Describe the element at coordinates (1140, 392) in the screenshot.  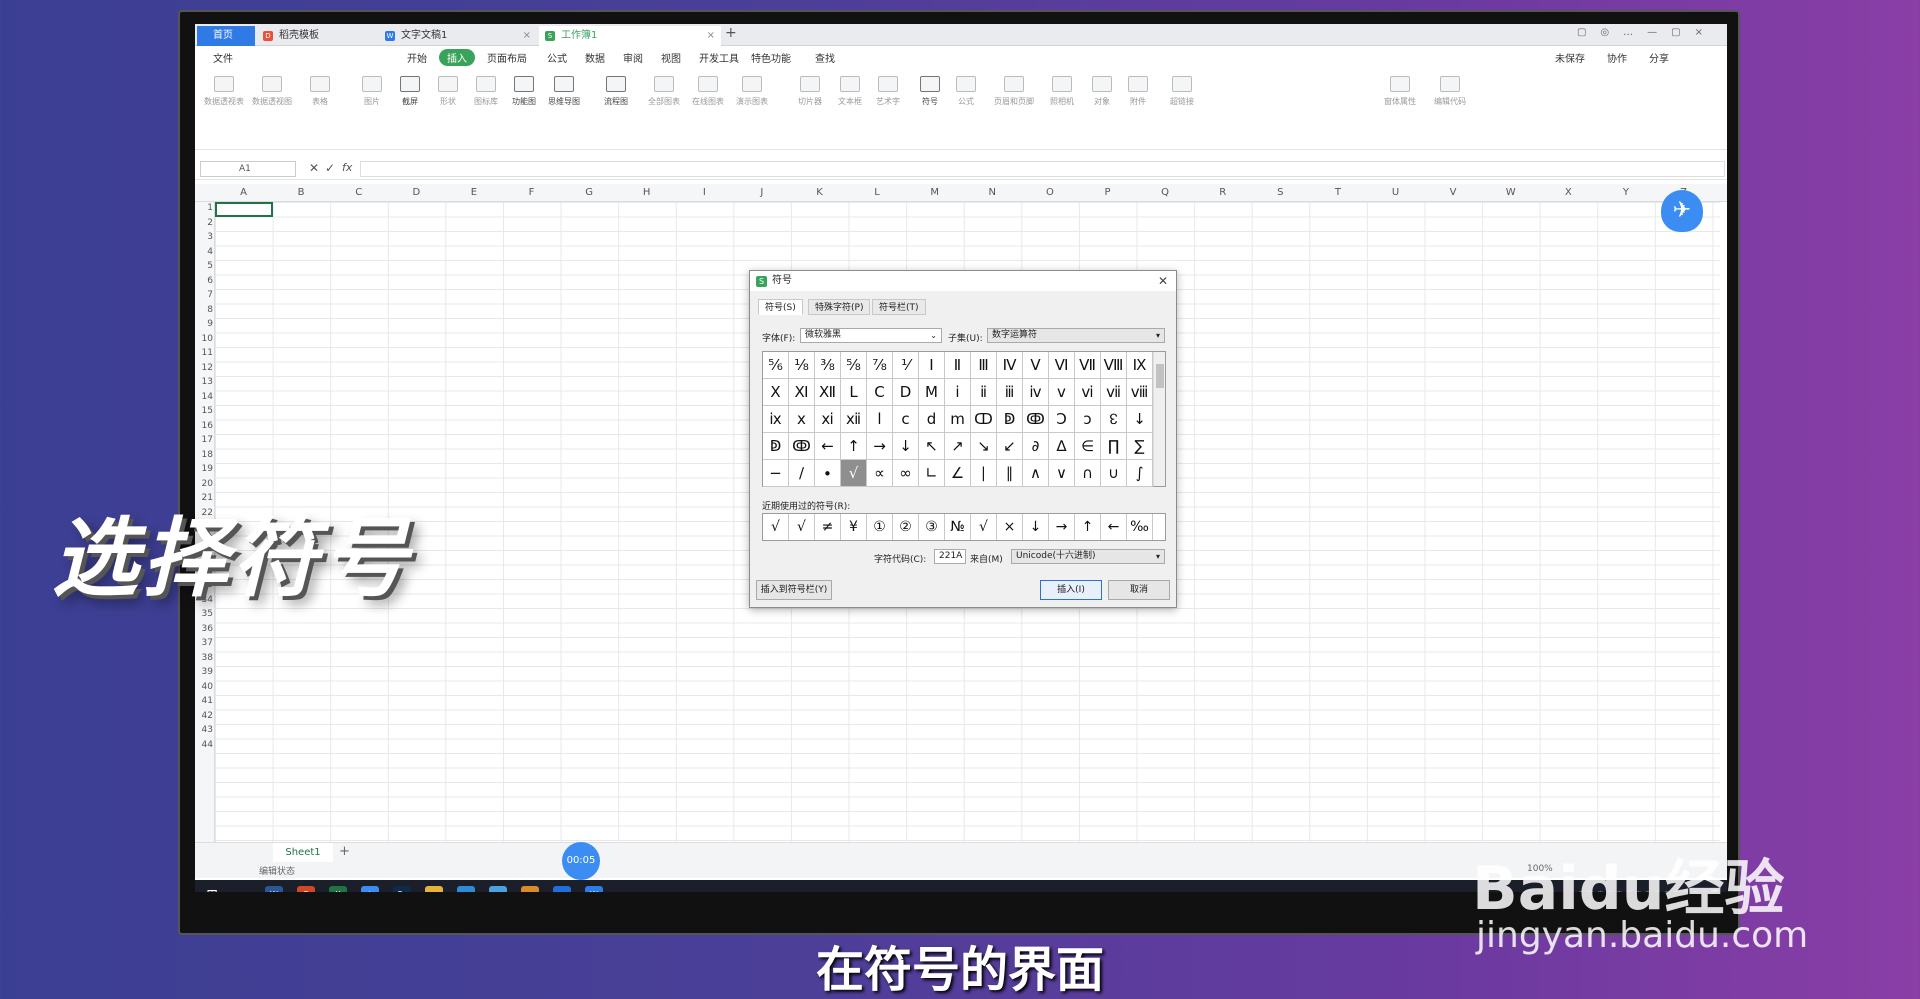
I see `symbol-cell: ⅷ` at that location.